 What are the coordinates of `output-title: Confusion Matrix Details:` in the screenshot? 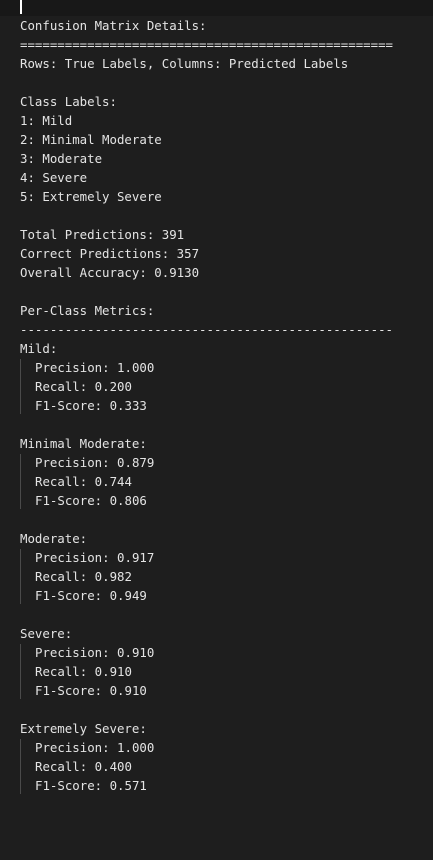 It's located at (113, 25).